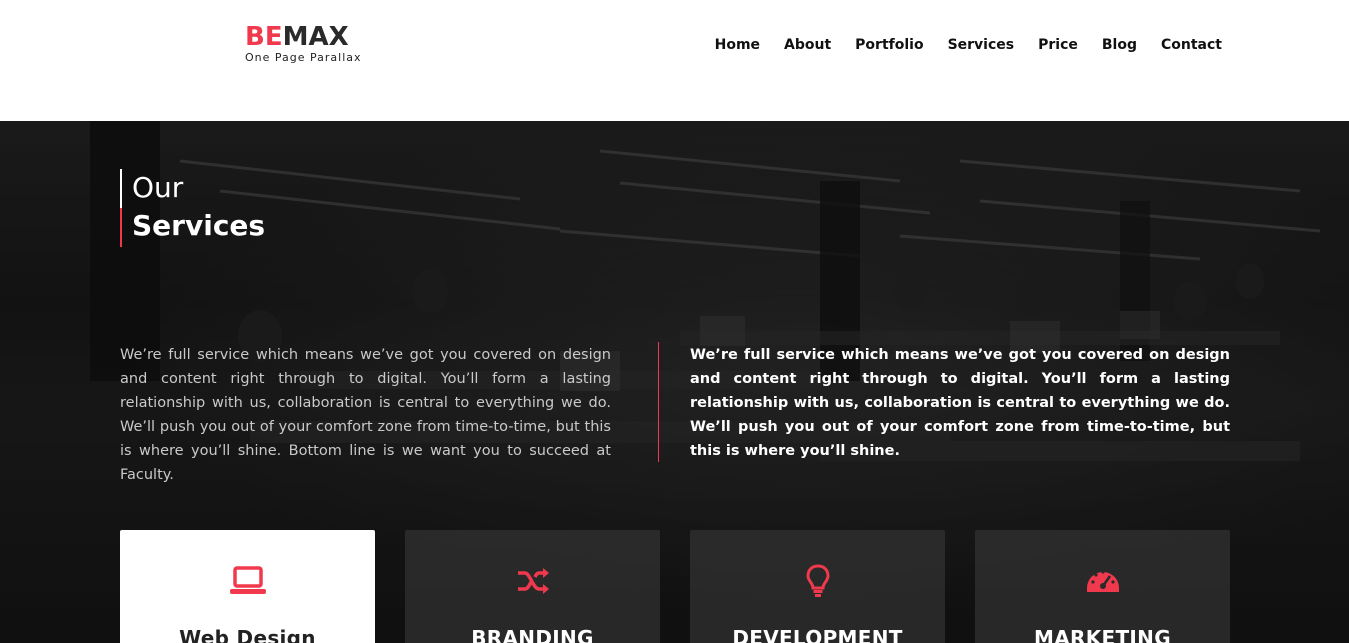 The image size is (1349, 643). What do you see at coordinates (1102, 634) in the screenshot?
I see `service-card-title: MARKETING` at bounding box center [1102, 634].